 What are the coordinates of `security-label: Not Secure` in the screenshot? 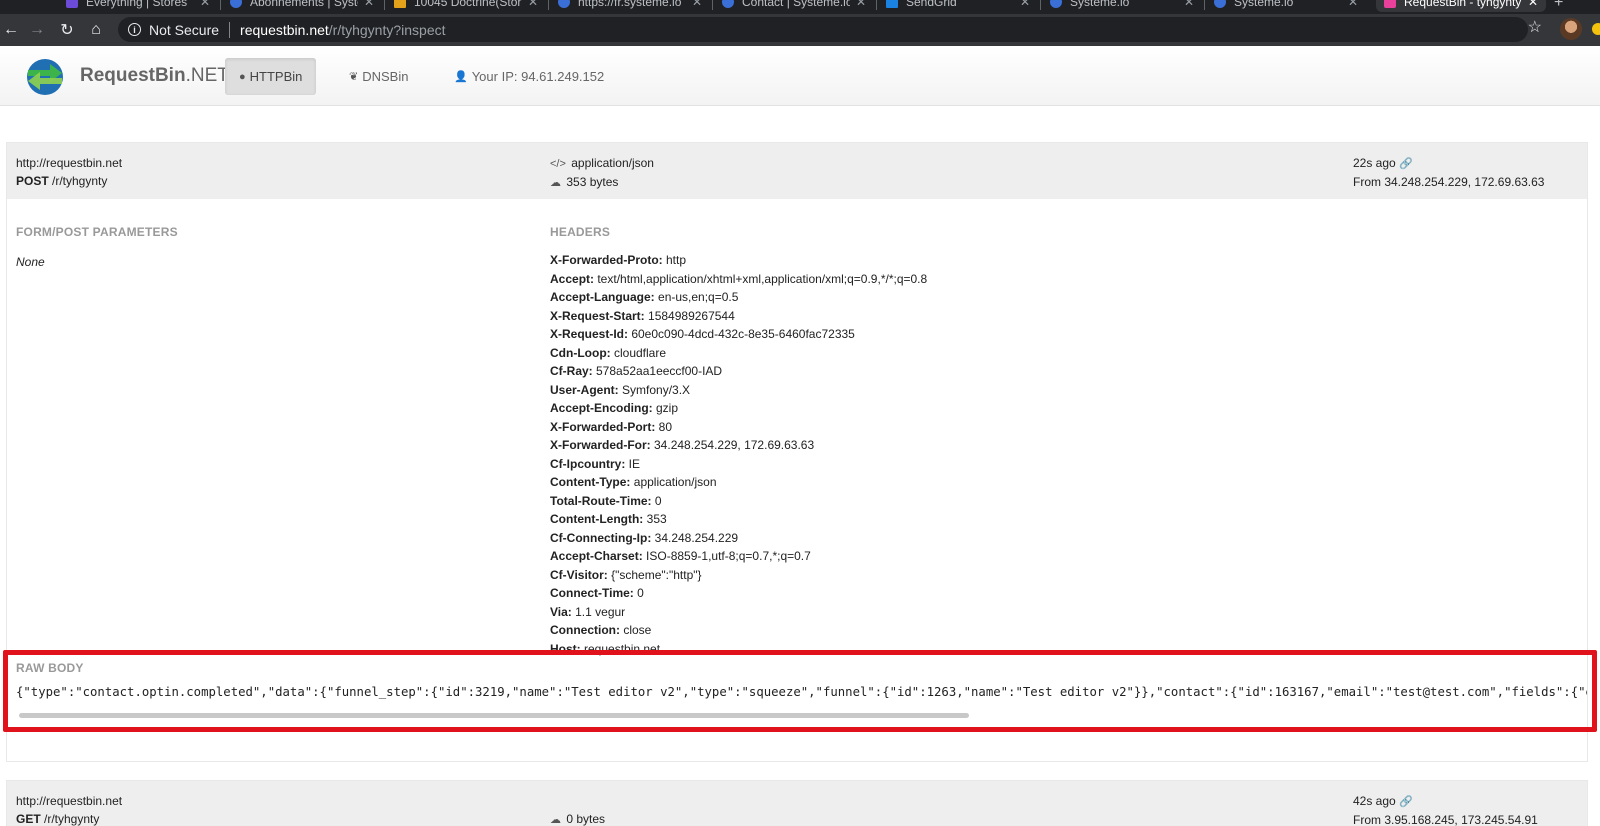 It's located at (184, 29).